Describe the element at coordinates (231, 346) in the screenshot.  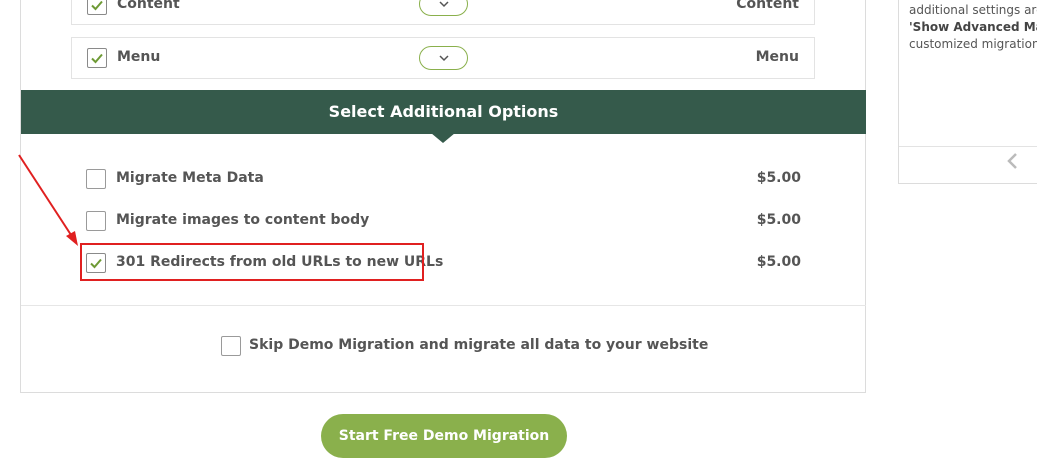
I see `skip-demo-checkbox` at that location.